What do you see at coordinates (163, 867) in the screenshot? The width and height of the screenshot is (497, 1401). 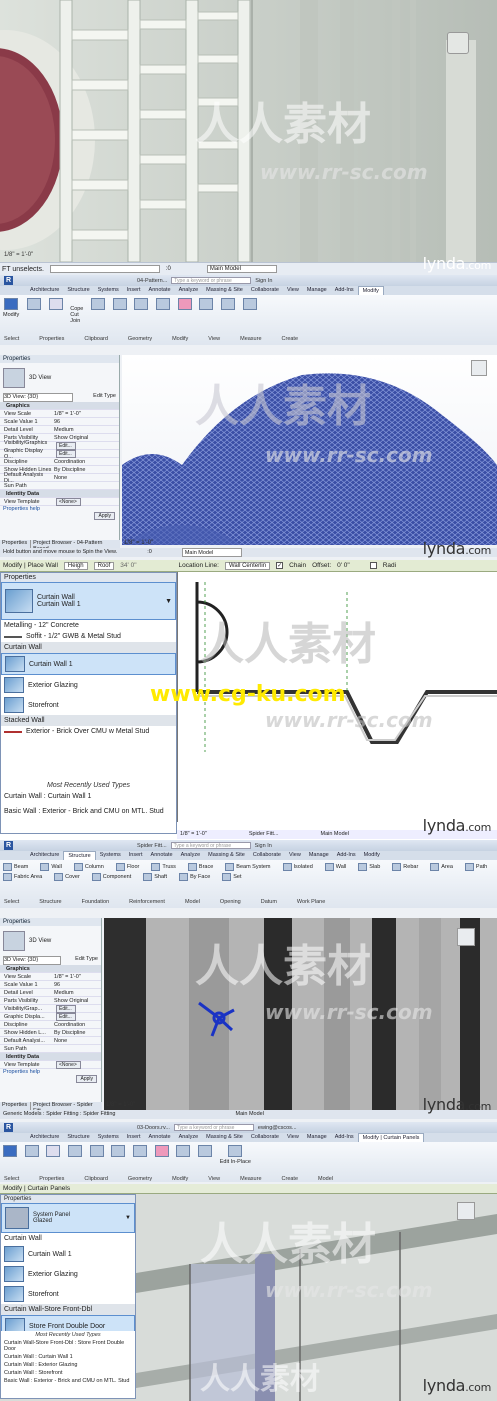 I see `ribbon-tool: Truss` at bounding box center [163, 867].